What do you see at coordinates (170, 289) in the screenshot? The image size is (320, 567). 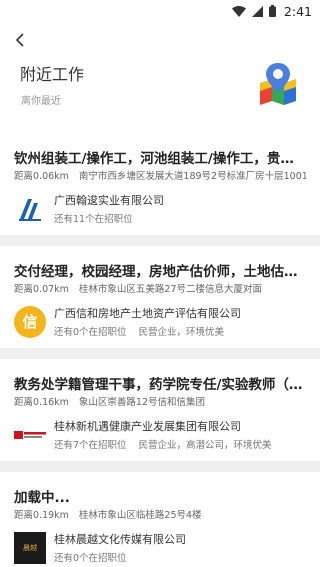 I see `job-address: 桂林市象山区五美路27号二楼信息大厦对面` at bounding box center [170, 289].